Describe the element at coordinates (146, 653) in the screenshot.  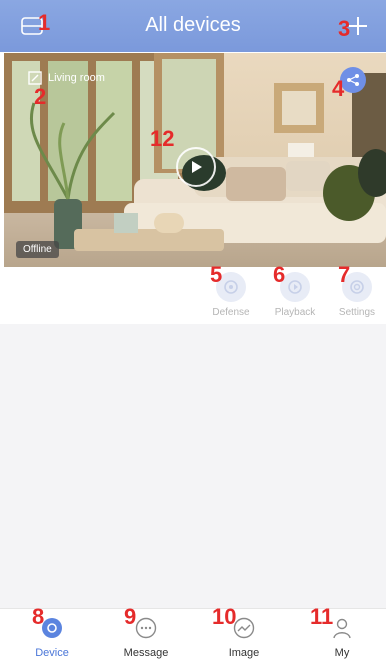
I see `tab-message-label: Message` at that location.